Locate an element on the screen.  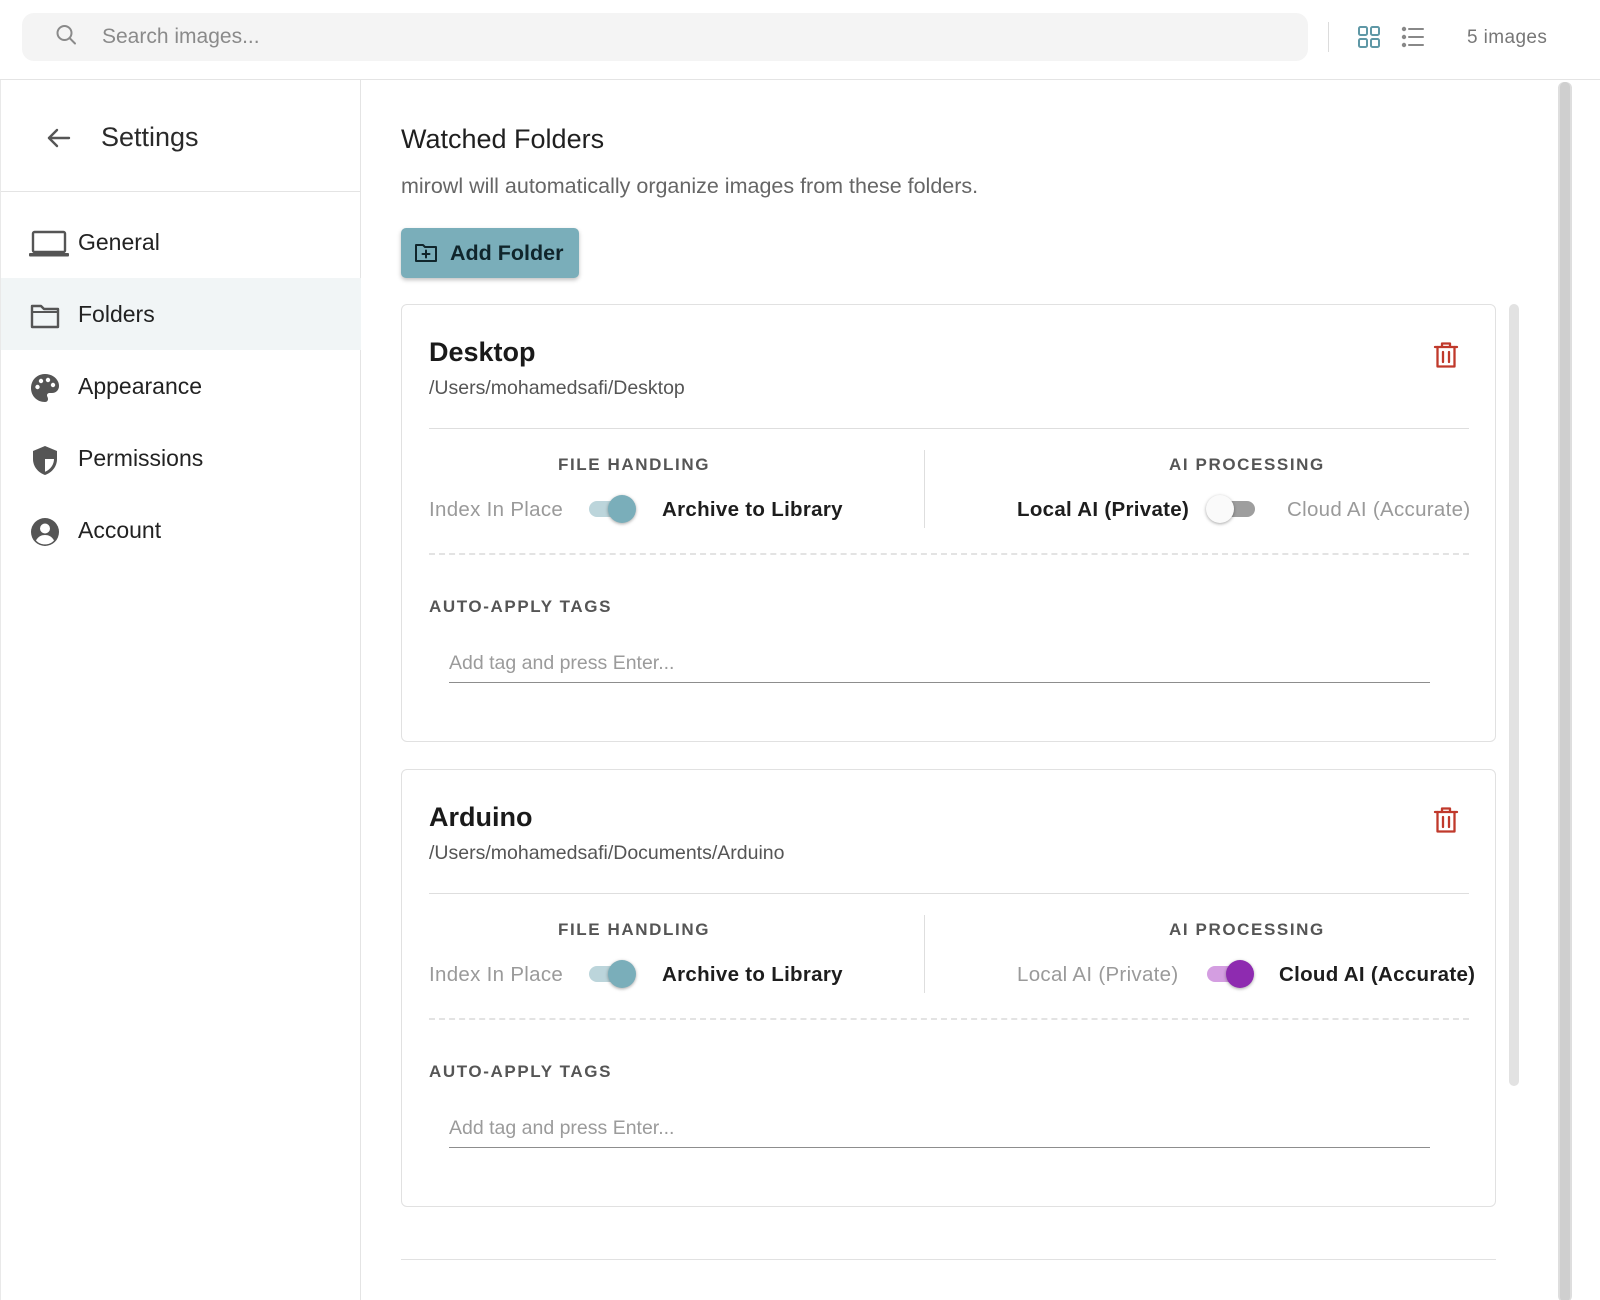
page-scrollbar is located at coordinates (1565, 691).